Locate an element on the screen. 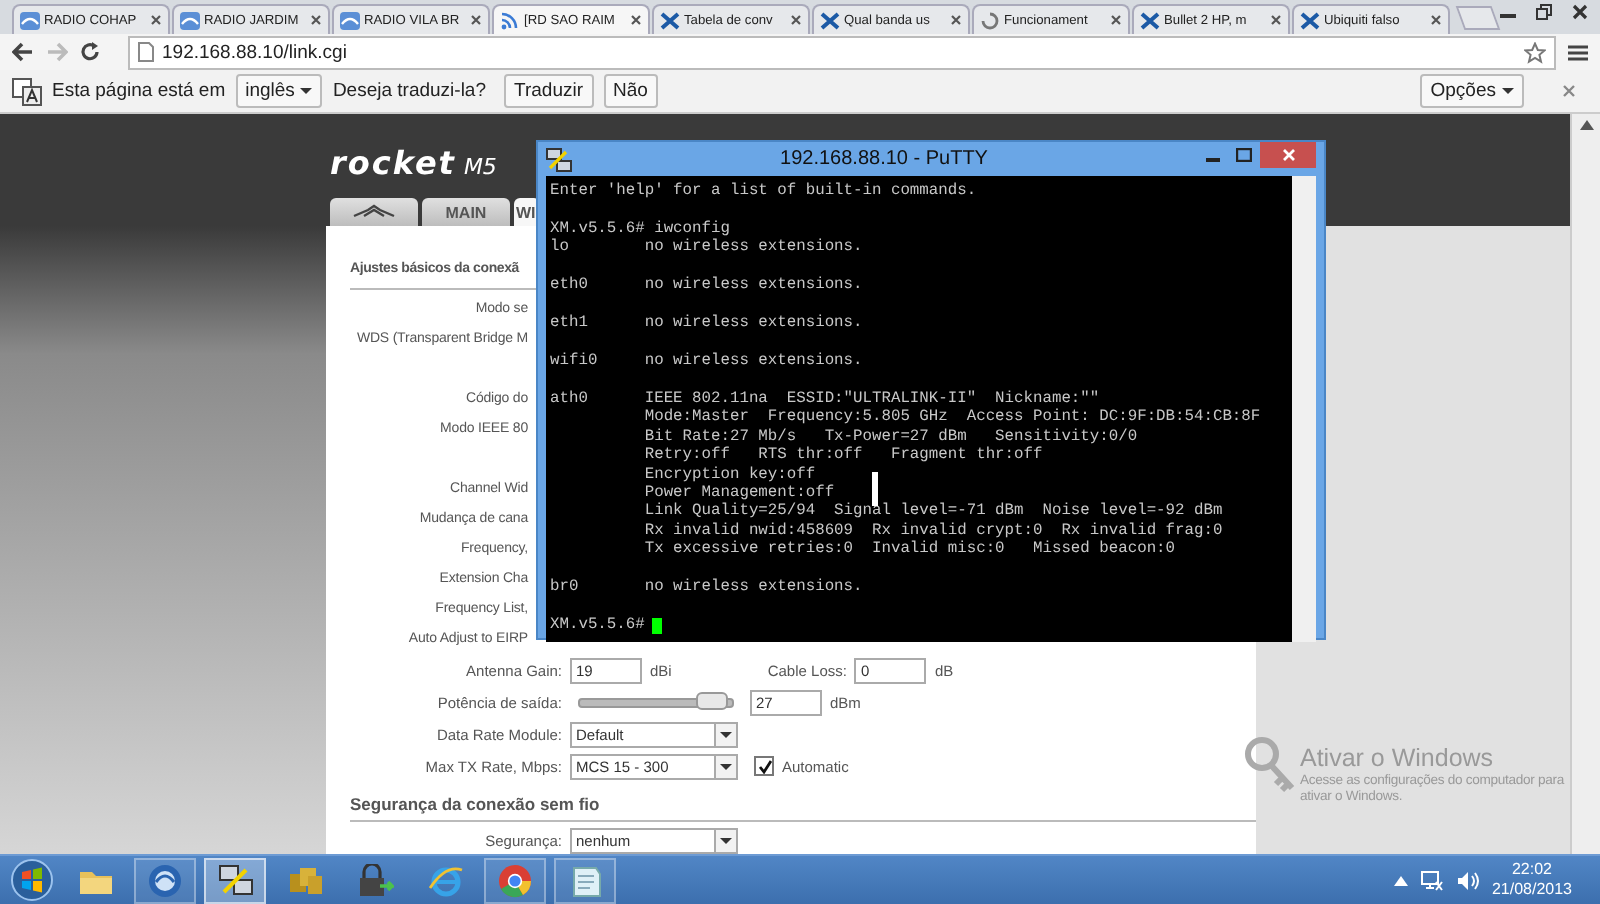 This screenshot has width=1600, height=904. window-title: 192.168.88.10 - PuTTY is located at coordinates (884, 159).